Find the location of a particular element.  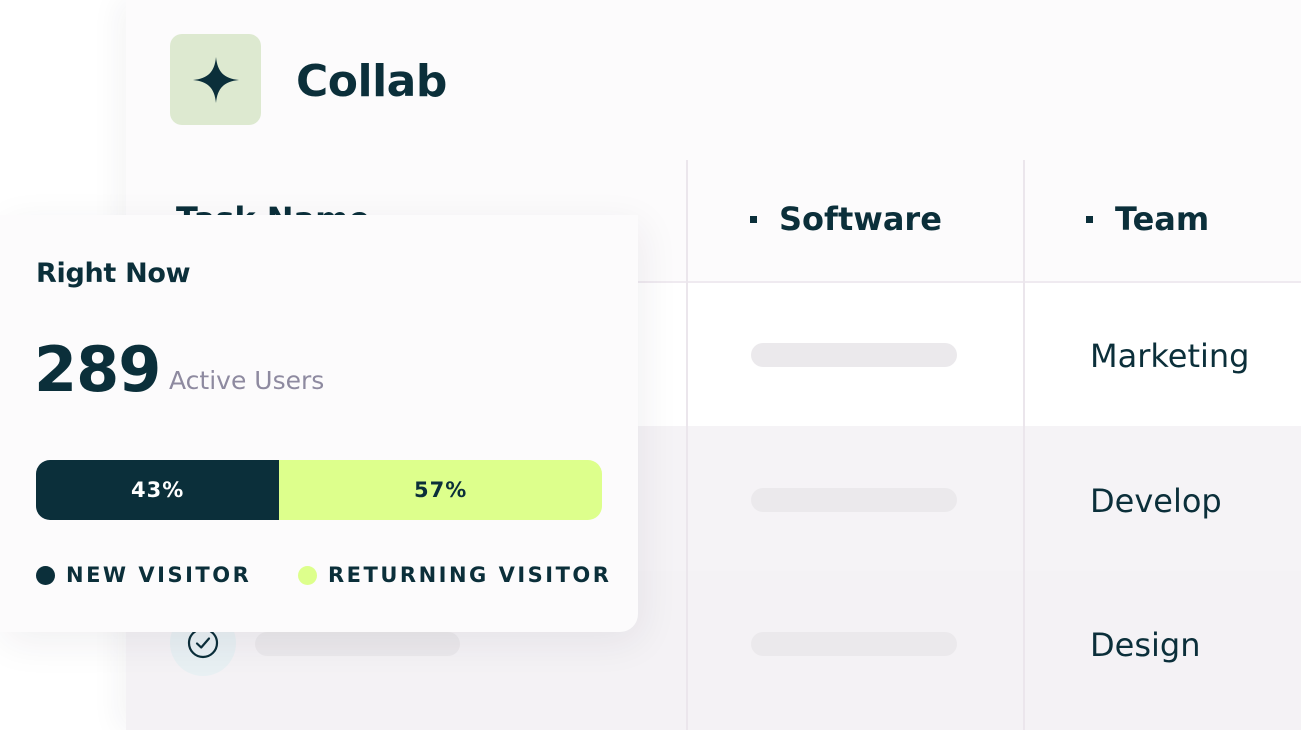

visitor-split-bar: 43% 57% is located at coordinates (319, 490).